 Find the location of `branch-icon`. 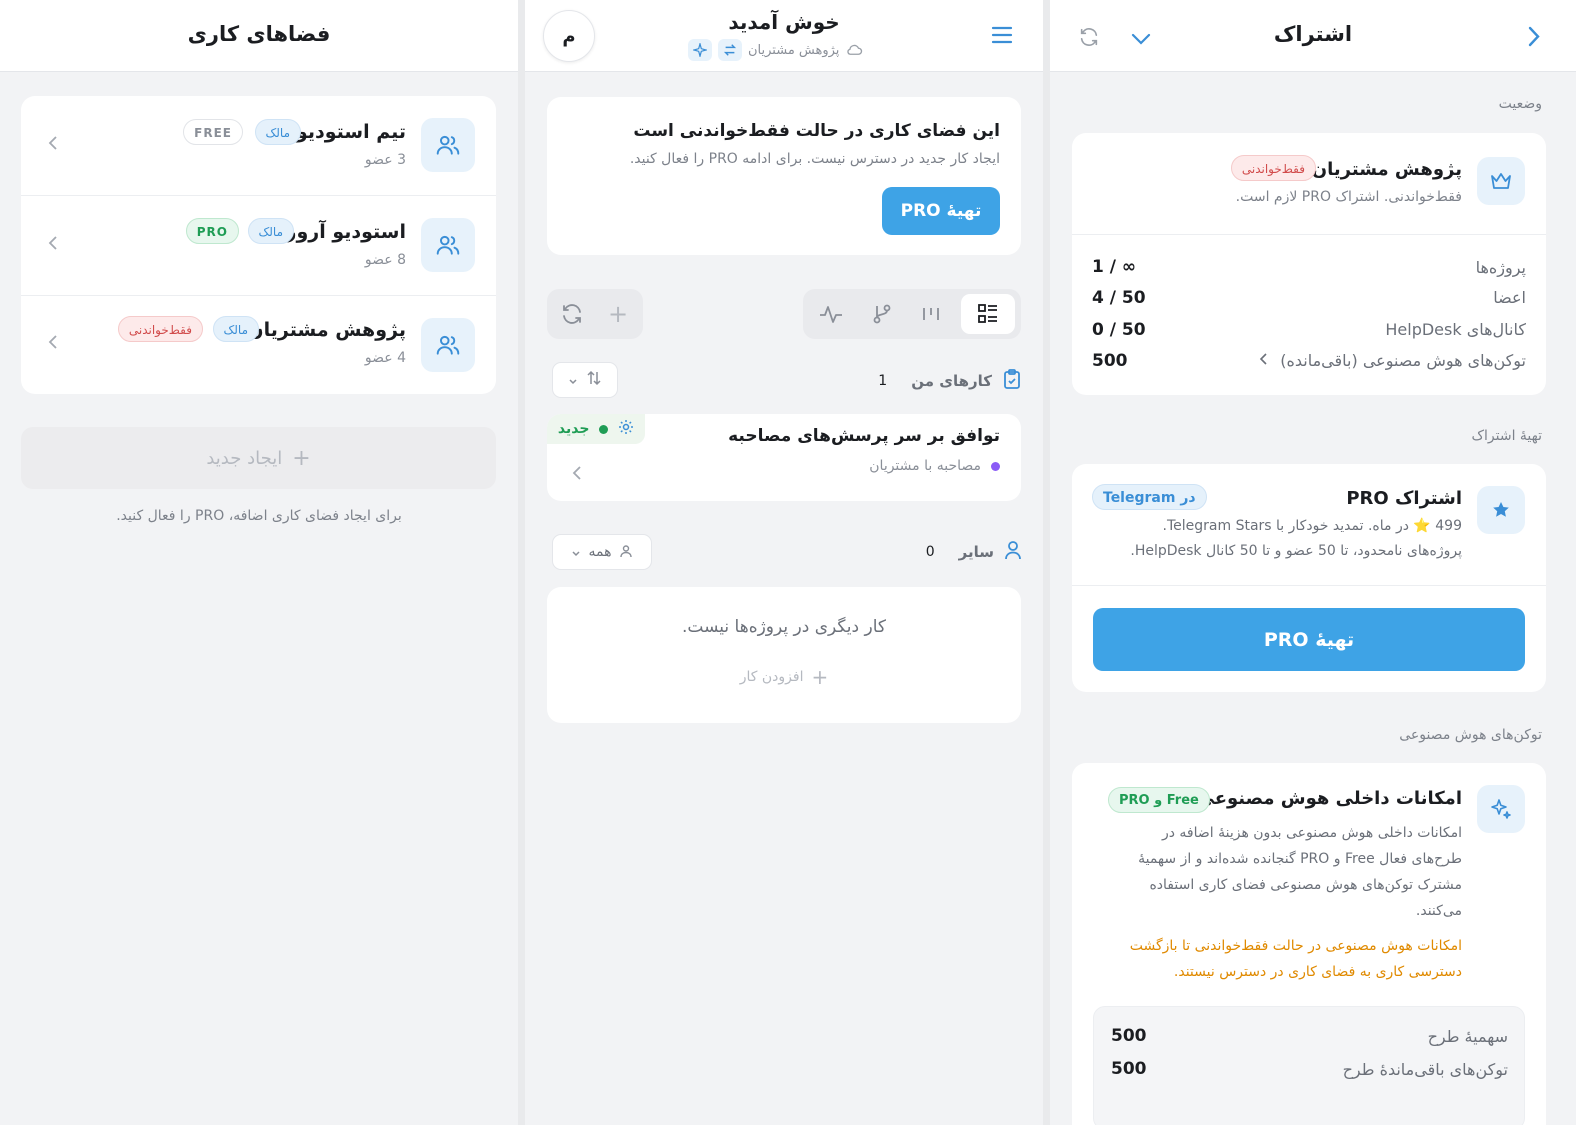

branch-icon is located at coordinates (882, 316).